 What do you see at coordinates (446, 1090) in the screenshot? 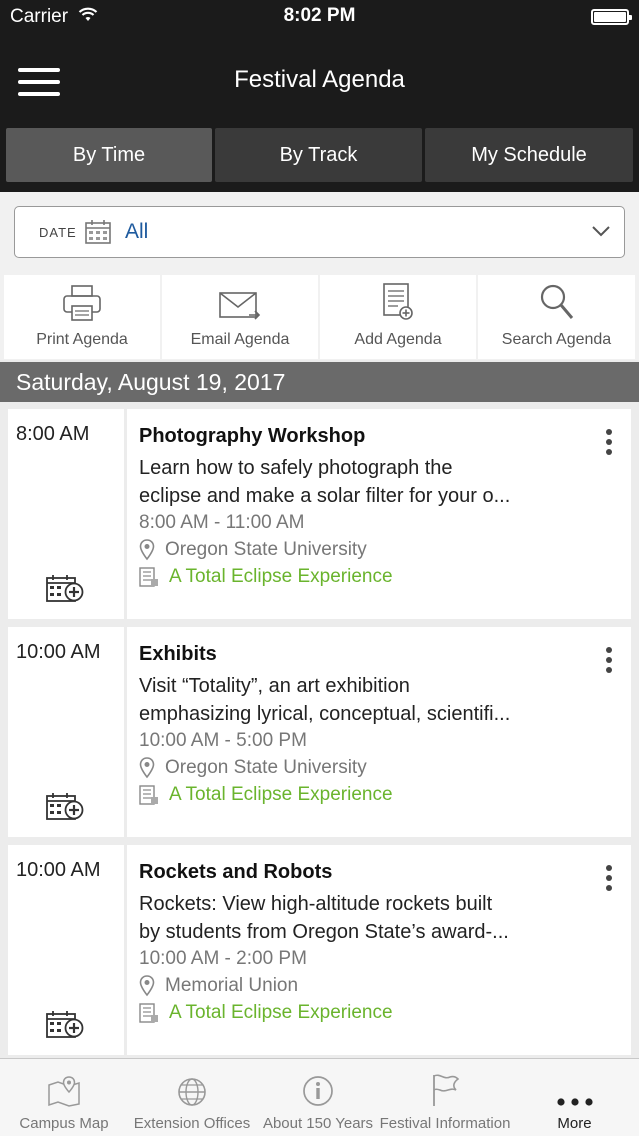
I see `flag-icon` at bounding box center [446, 1090].